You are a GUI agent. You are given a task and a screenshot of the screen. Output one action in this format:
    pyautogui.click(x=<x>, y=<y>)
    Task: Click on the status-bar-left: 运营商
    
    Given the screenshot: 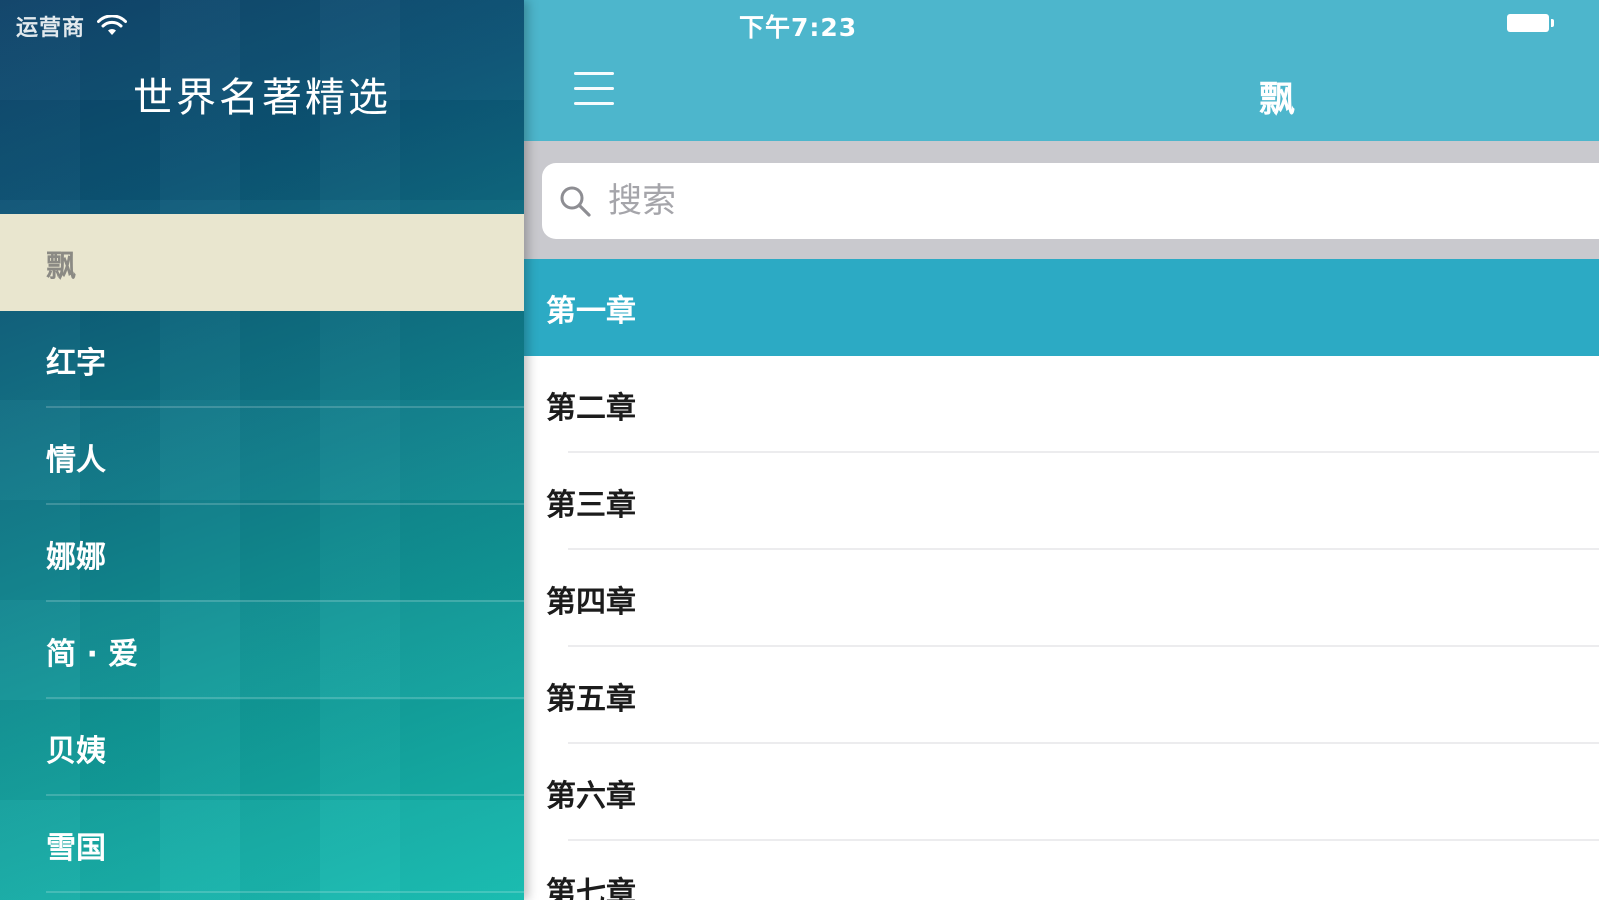 What is the action you would take?
    pyautogui.click(x=72, y=26)
    